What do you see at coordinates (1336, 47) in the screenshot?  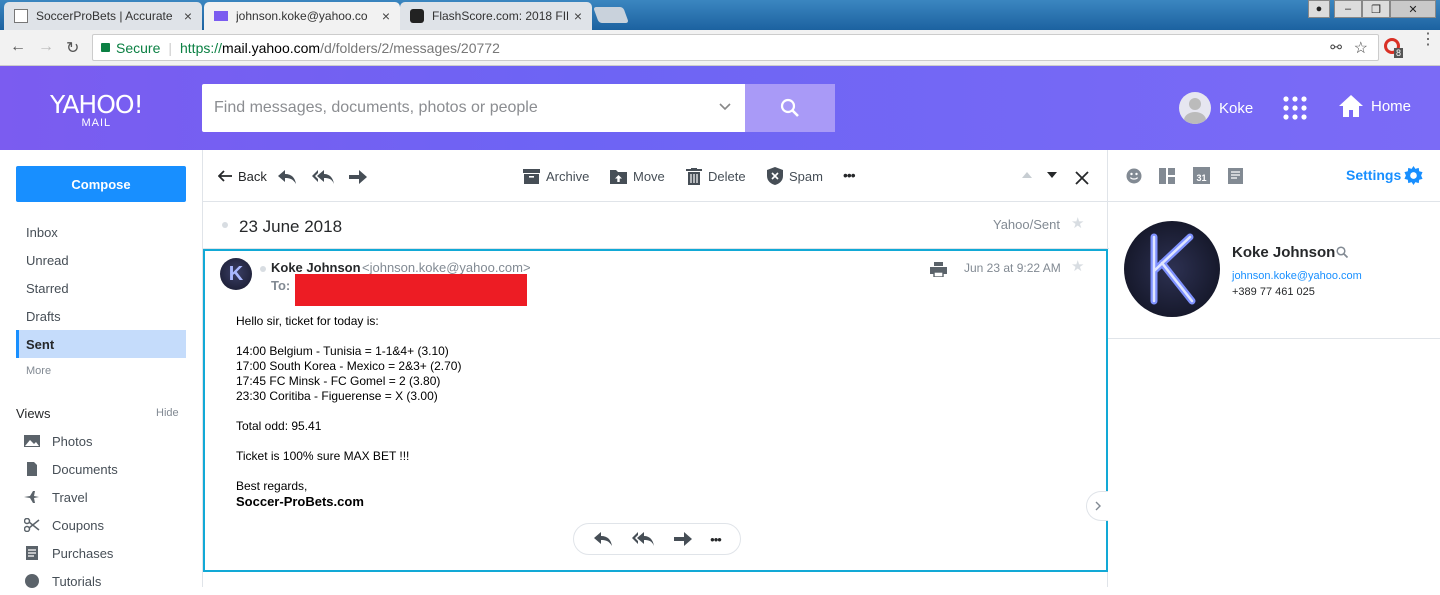 I see `key-icon: ⚯` at bounding box center [1336, 47].